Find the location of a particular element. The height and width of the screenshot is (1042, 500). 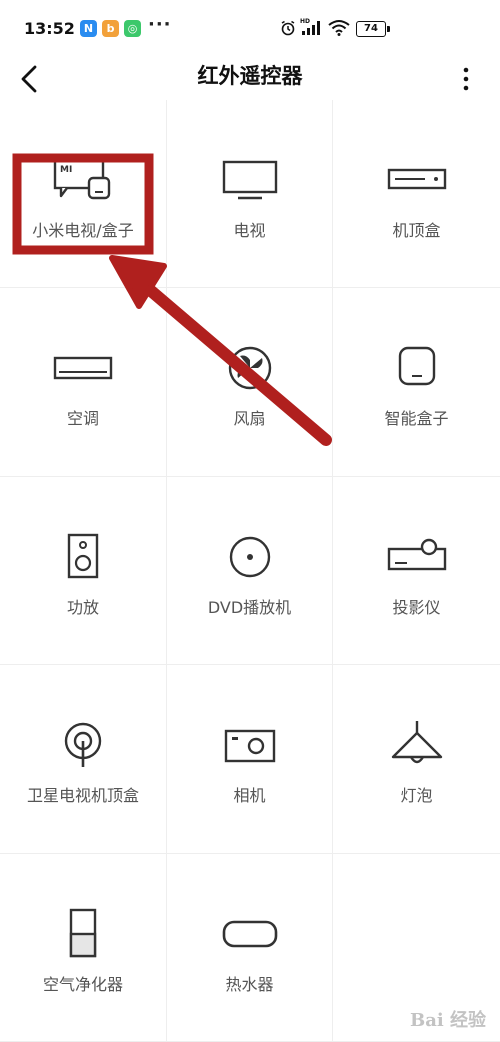

air-conditioner-icon is located at coordinates (83, 368).